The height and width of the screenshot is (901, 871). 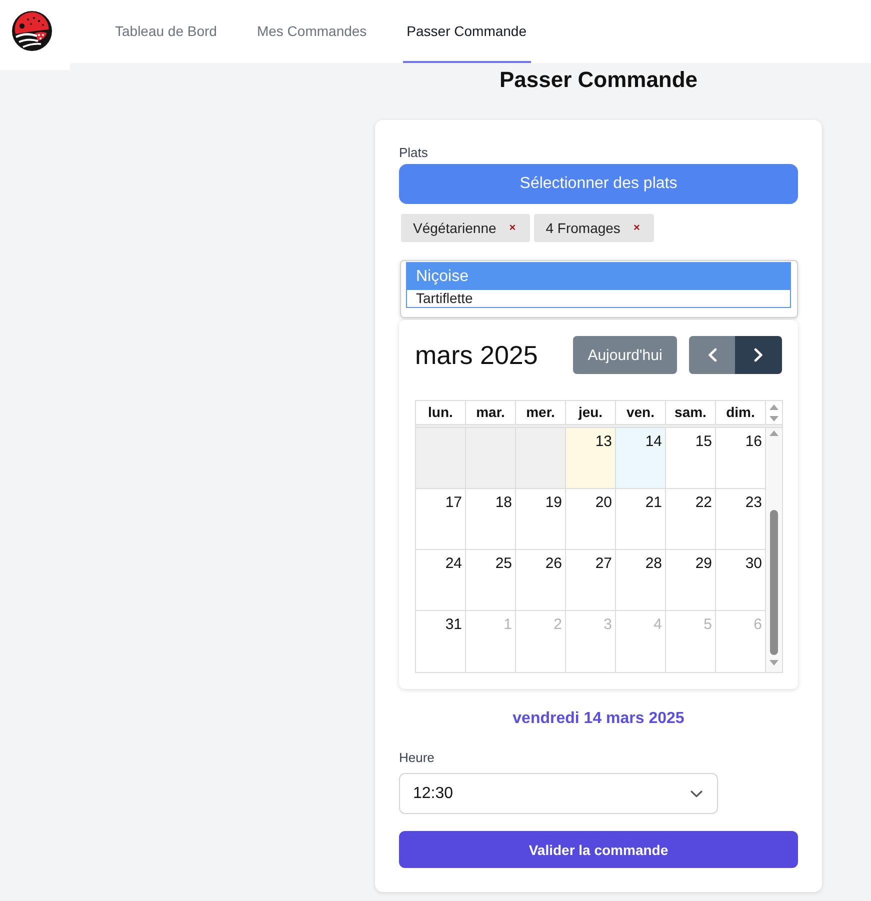 I want to click on day-cell: 26, so click(x=541, y=580).